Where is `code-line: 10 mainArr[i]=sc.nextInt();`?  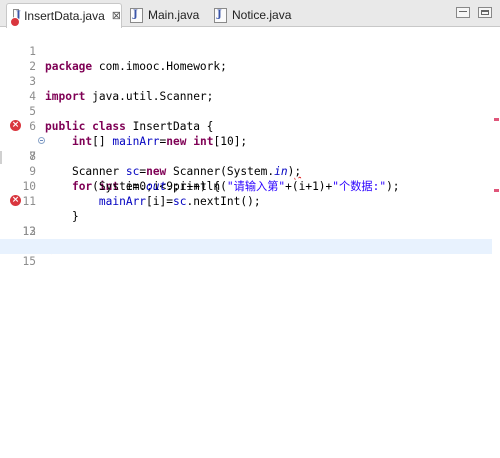
code-line: 10 mainArr[i]=sc.nextInt(); is located at coordinates (246, 186).